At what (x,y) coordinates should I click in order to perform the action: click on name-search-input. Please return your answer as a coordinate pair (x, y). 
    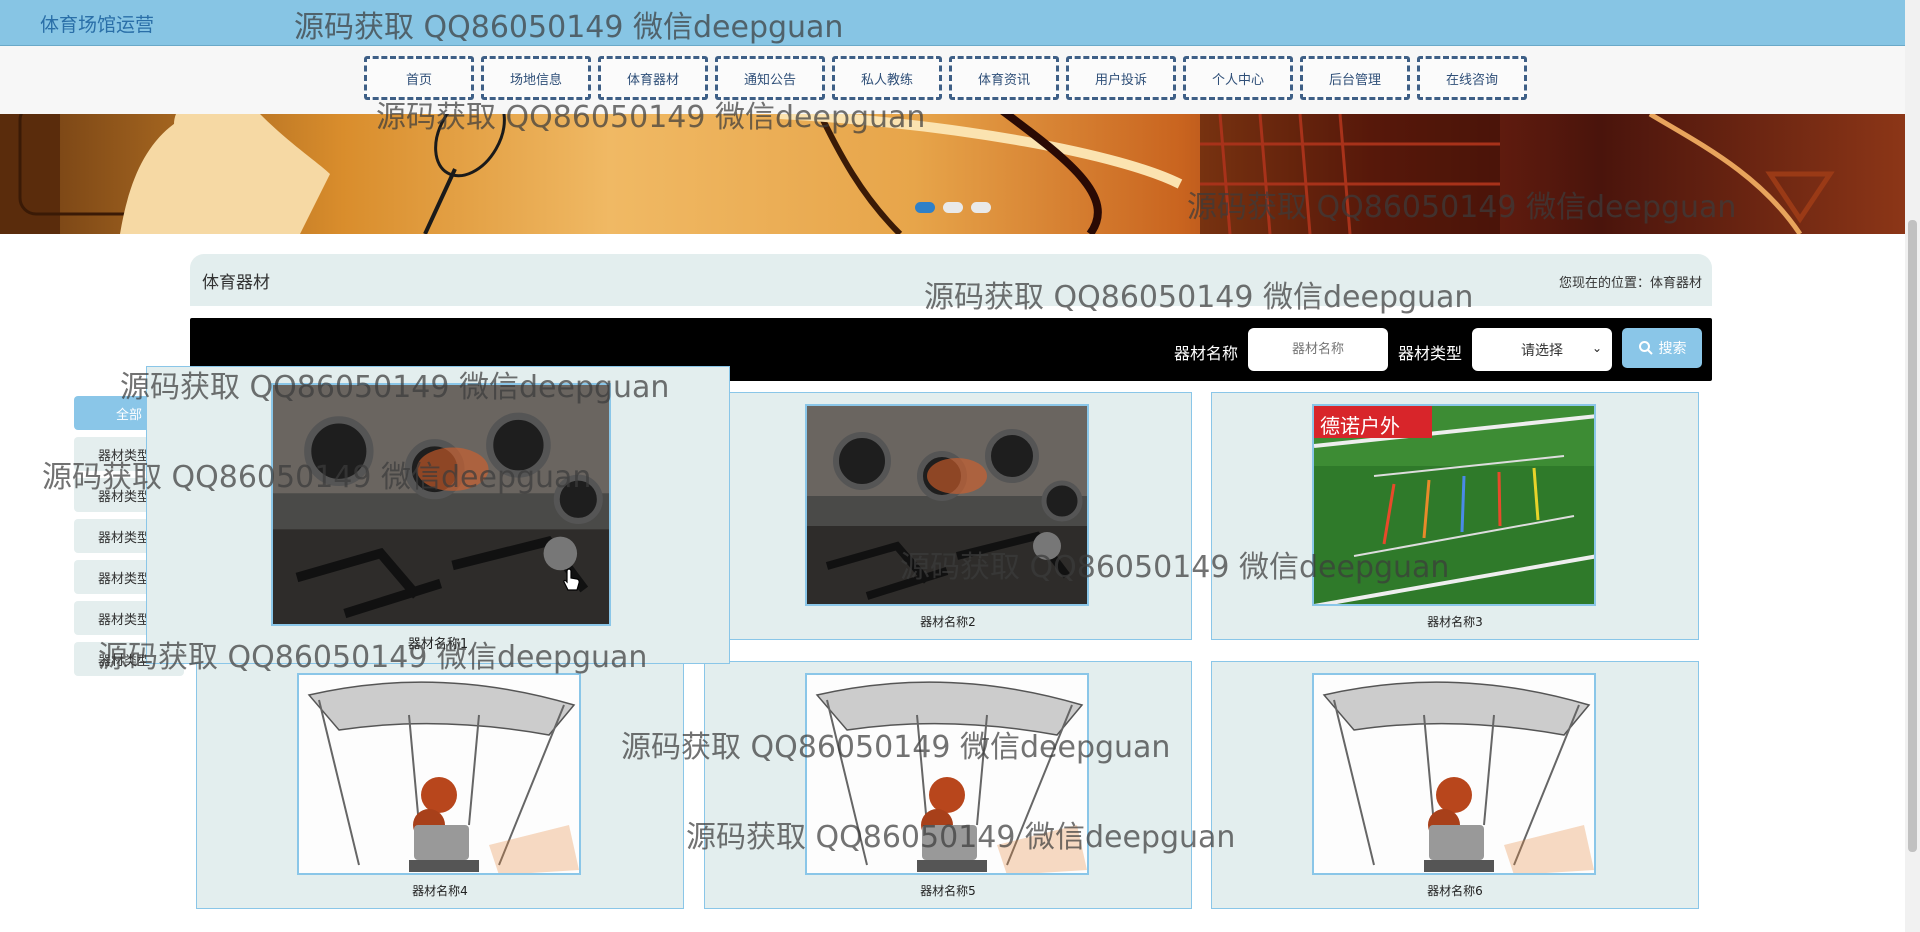
    Looking at the image, I should click on (1318, 349).